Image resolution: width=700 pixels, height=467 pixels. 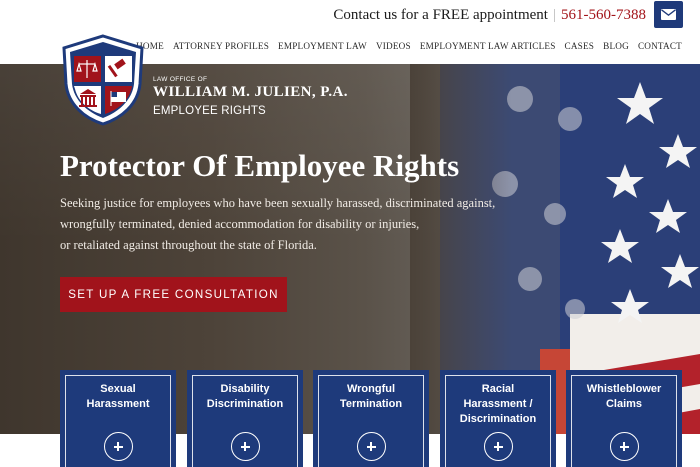 What do you see at coordinates (180, 79) in the screenshot?
I see `firm-prefix: LAW OFFICE OF` at bounding box center [180, 79].